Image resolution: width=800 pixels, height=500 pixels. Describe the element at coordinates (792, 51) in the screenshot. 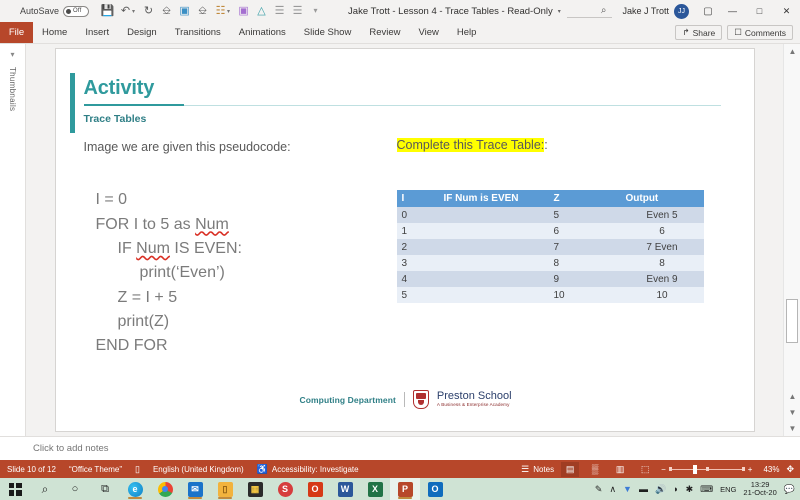

I see `scroll-up-icon: ▲` at that location.